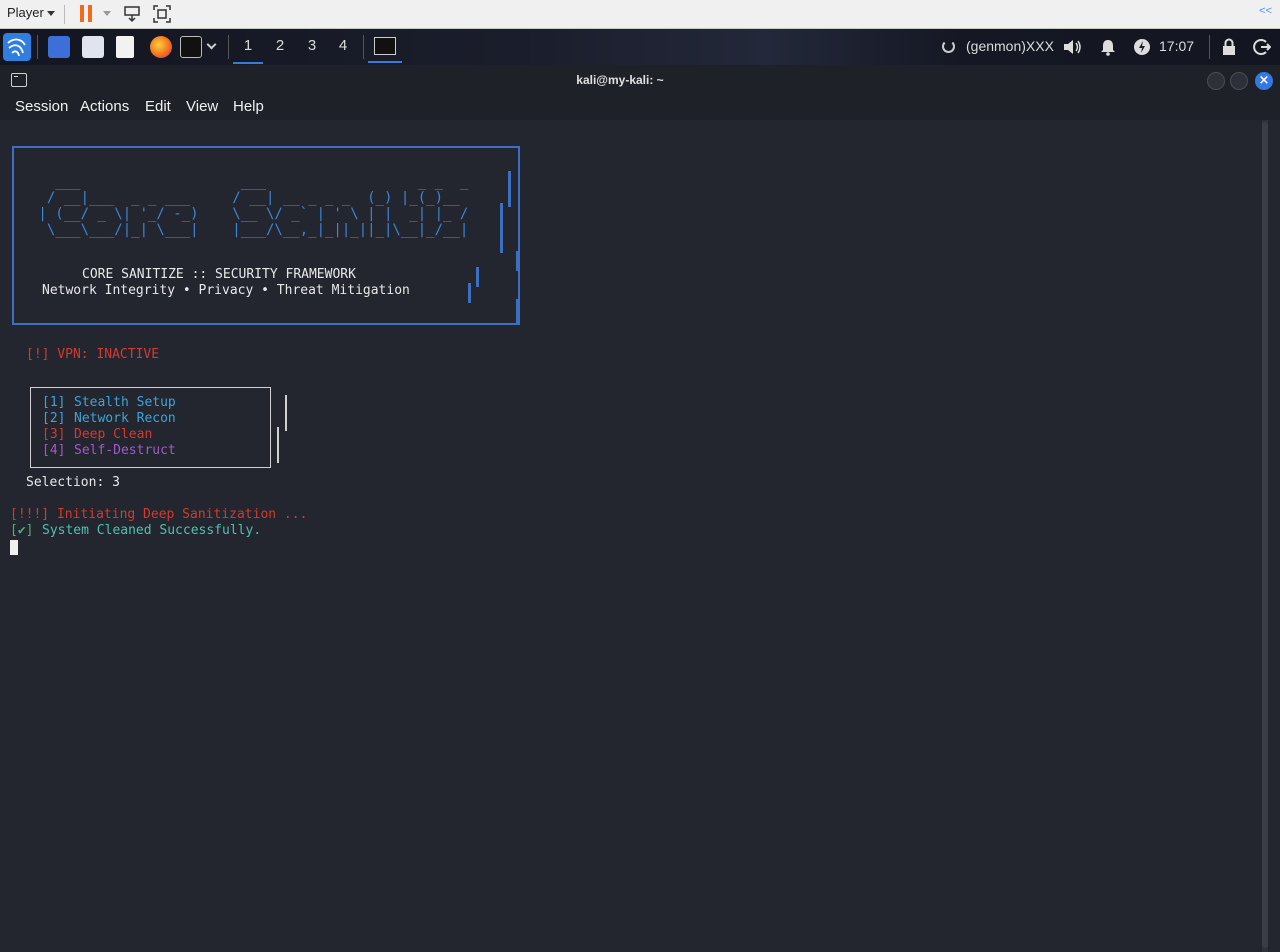 This screenshot has height=952, width=1280. Describe the element at coordinates (86, 13) in the screenshot. I see `pause-icon` at that location.